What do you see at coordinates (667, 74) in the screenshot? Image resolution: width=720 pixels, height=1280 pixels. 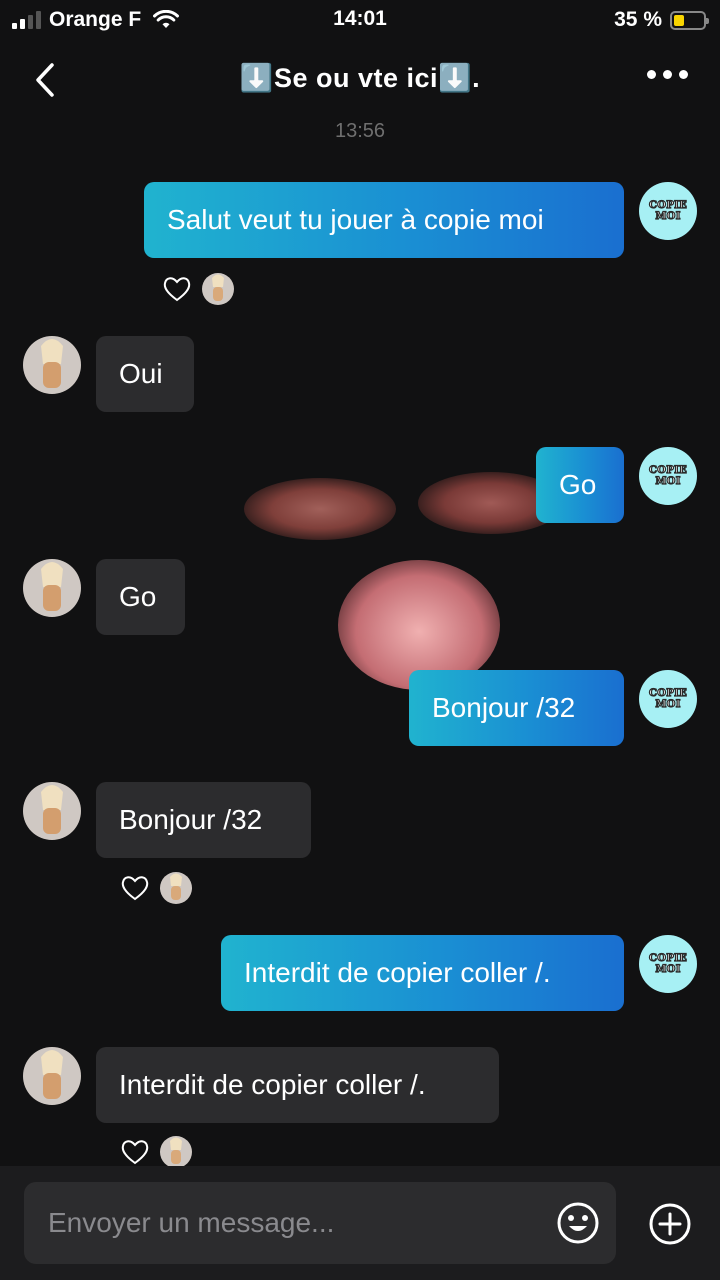 I see `more-dots-icon` at bounding box center [667, 74].